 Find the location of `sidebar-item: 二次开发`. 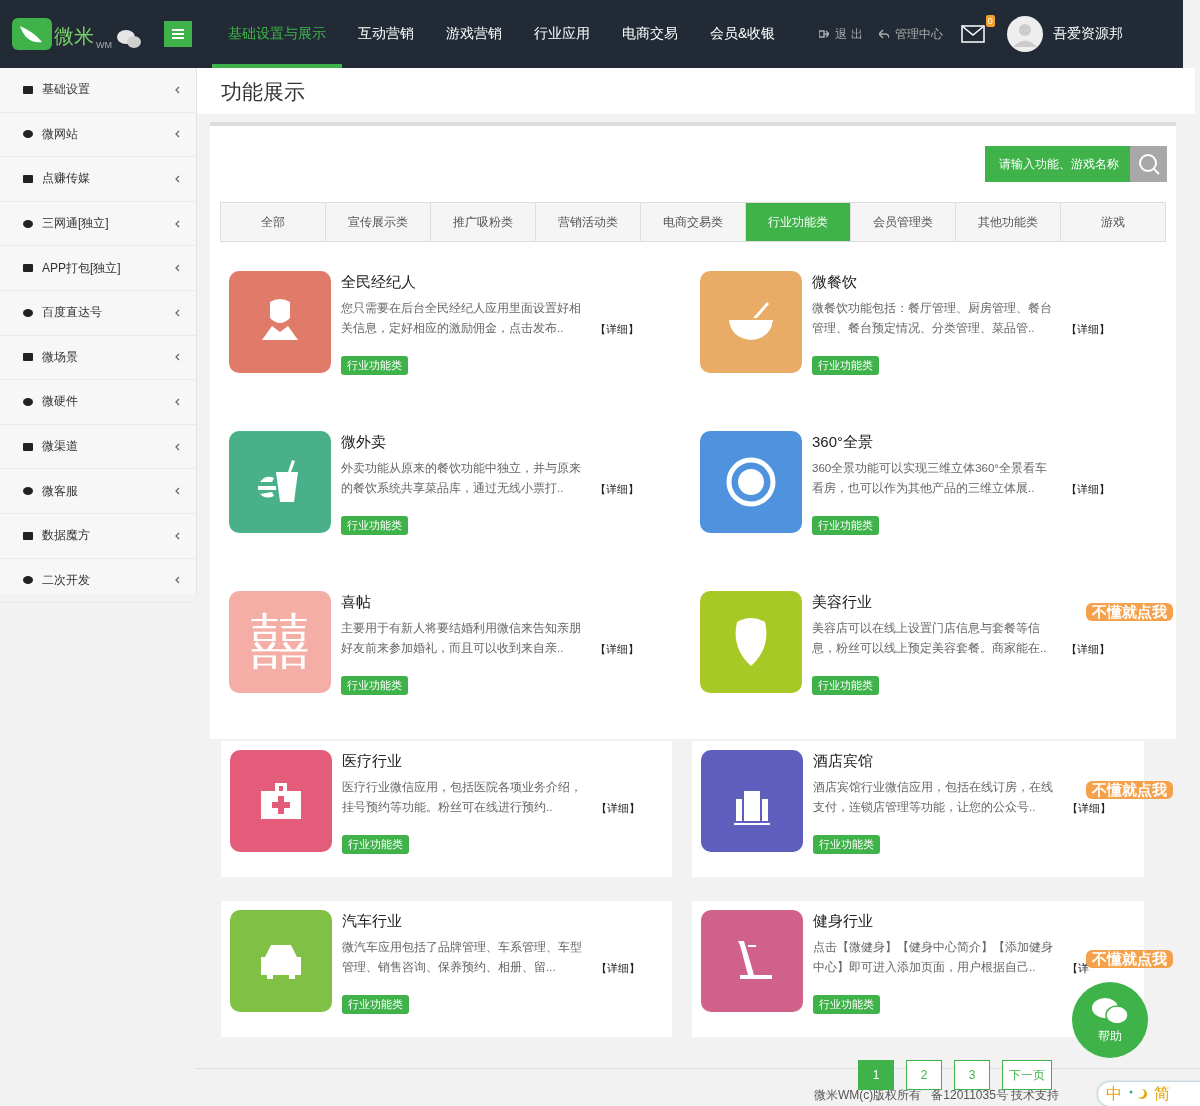

sidebar-item: 二次开发 is located at coordinates (98, 581).